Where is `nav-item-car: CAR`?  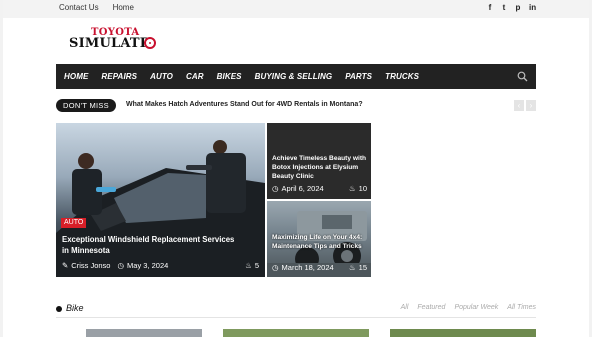
nav-item-car: CAR is located at coordinates (195, 76).